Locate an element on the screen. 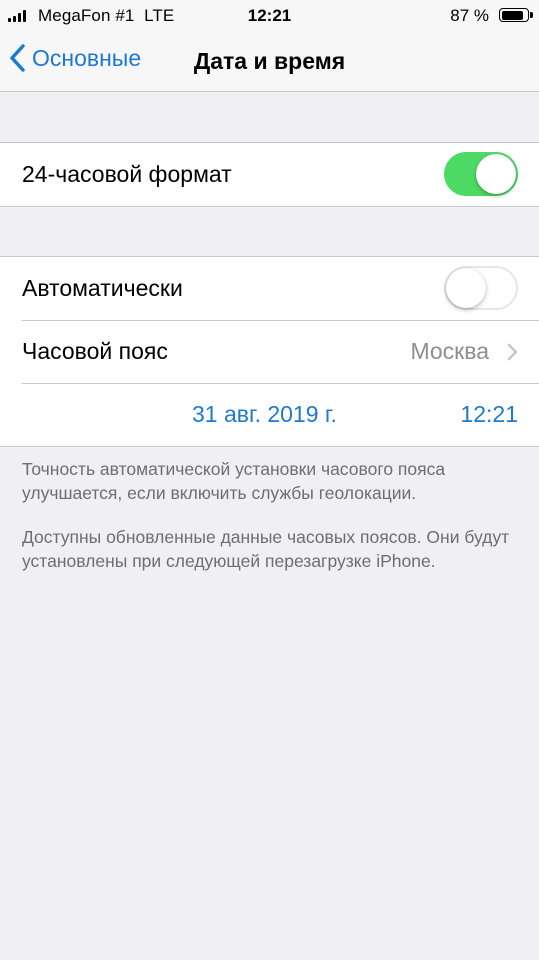  row-label-timezone: Часовой пояс is located at coordinates (95, 351).